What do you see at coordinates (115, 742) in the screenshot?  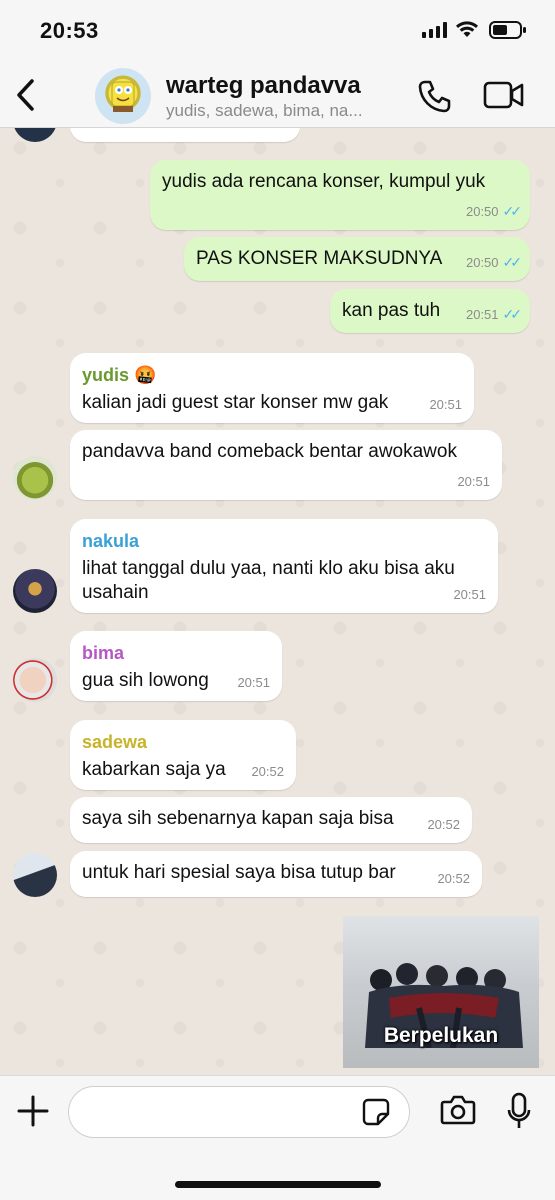 I see `sender-name: sadewa` at bounding box center [115, 742].